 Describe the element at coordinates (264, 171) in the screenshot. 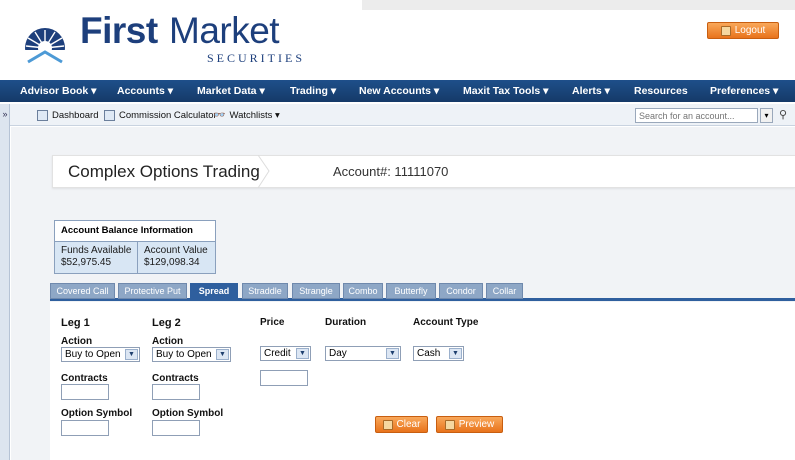

I see `title-divider-chevron` at that location.